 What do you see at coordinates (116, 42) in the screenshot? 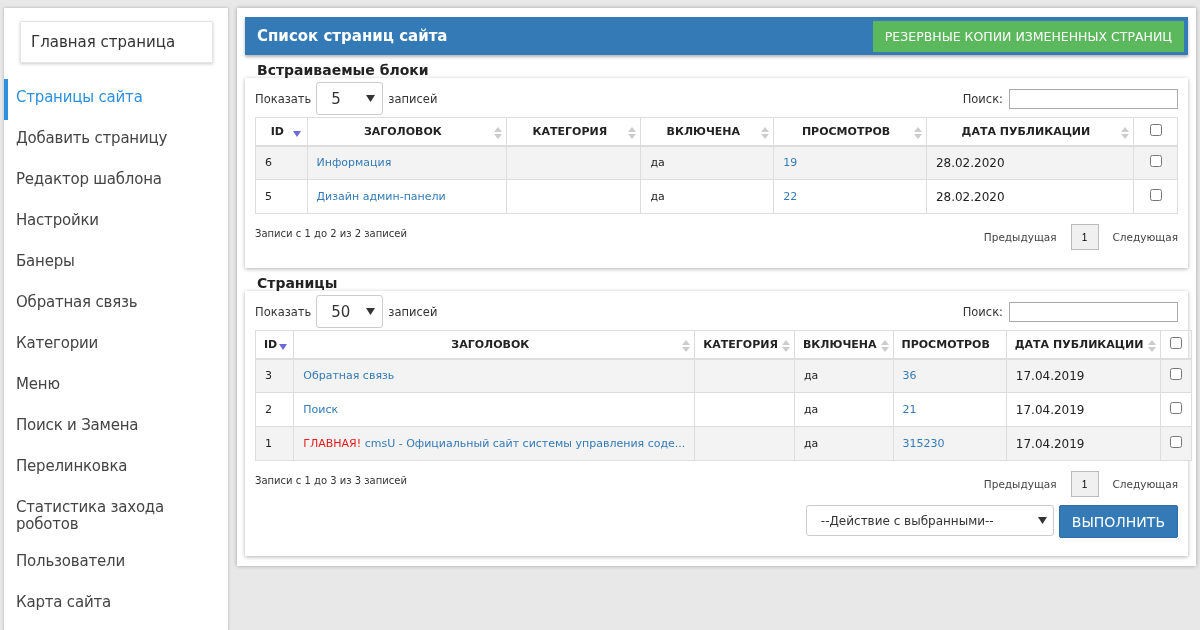
I see `home-button: Главная страница` at bounding box center [116, 42].